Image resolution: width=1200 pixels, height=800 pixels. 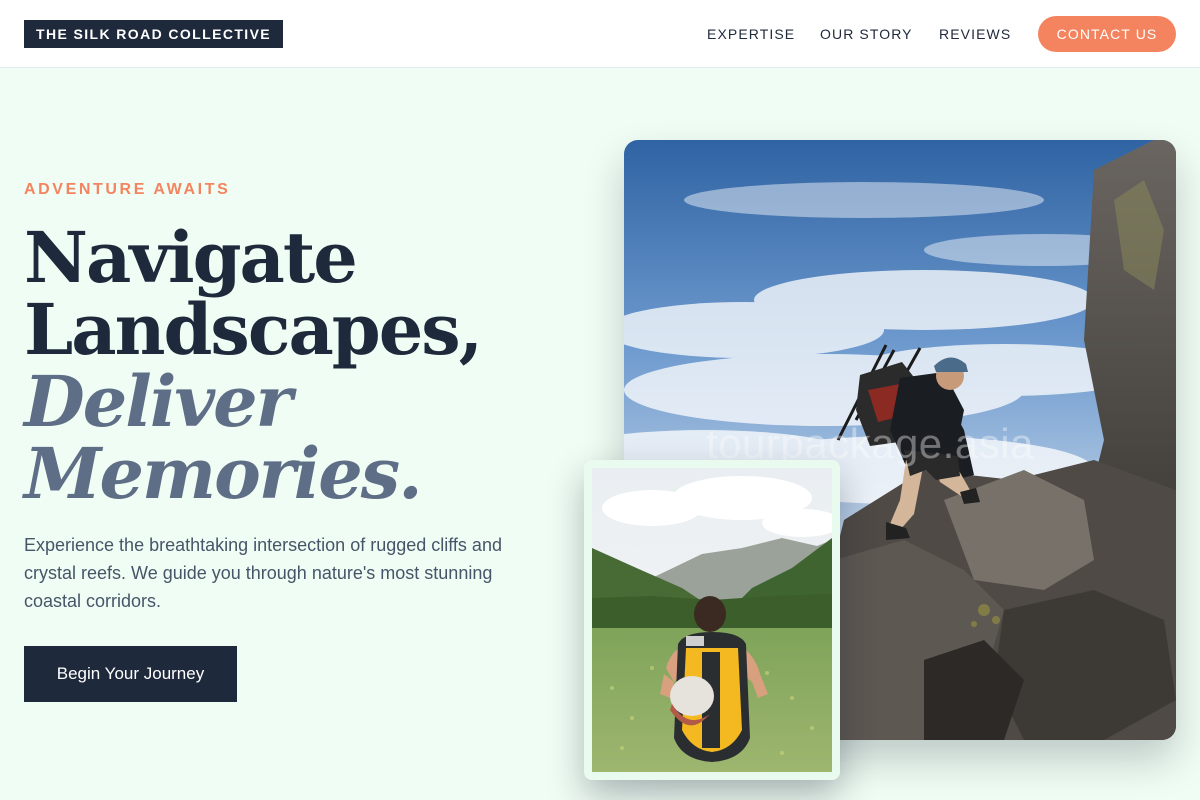 I want to click on nav-link-our-story: OUR STORY, so click(x=866, y=34).